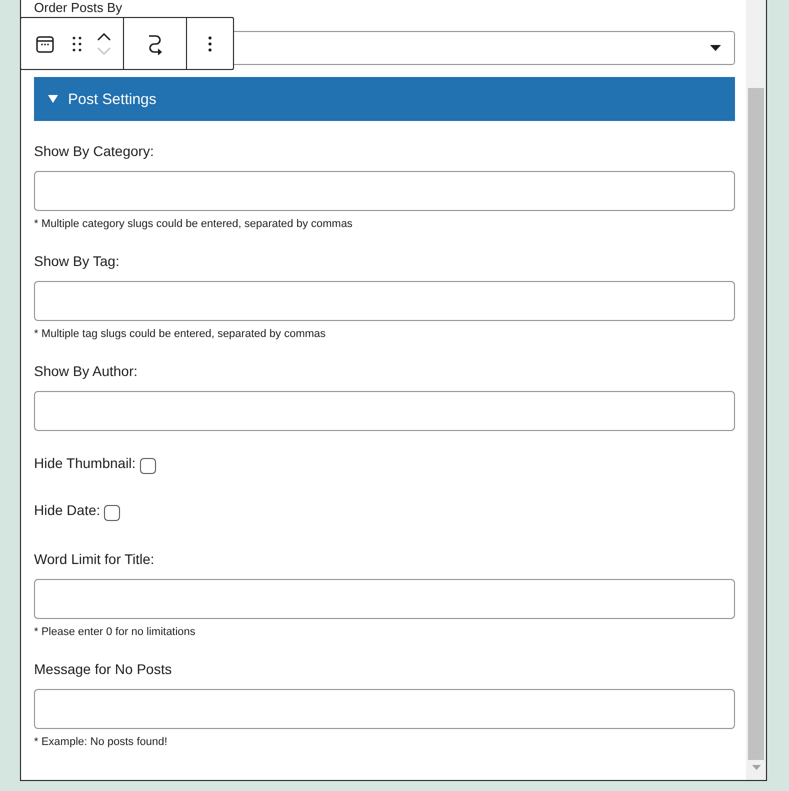 Image resolution: width=789 pixels, height=791 pixels. I want to click on scrollbar, so click(756, 390).